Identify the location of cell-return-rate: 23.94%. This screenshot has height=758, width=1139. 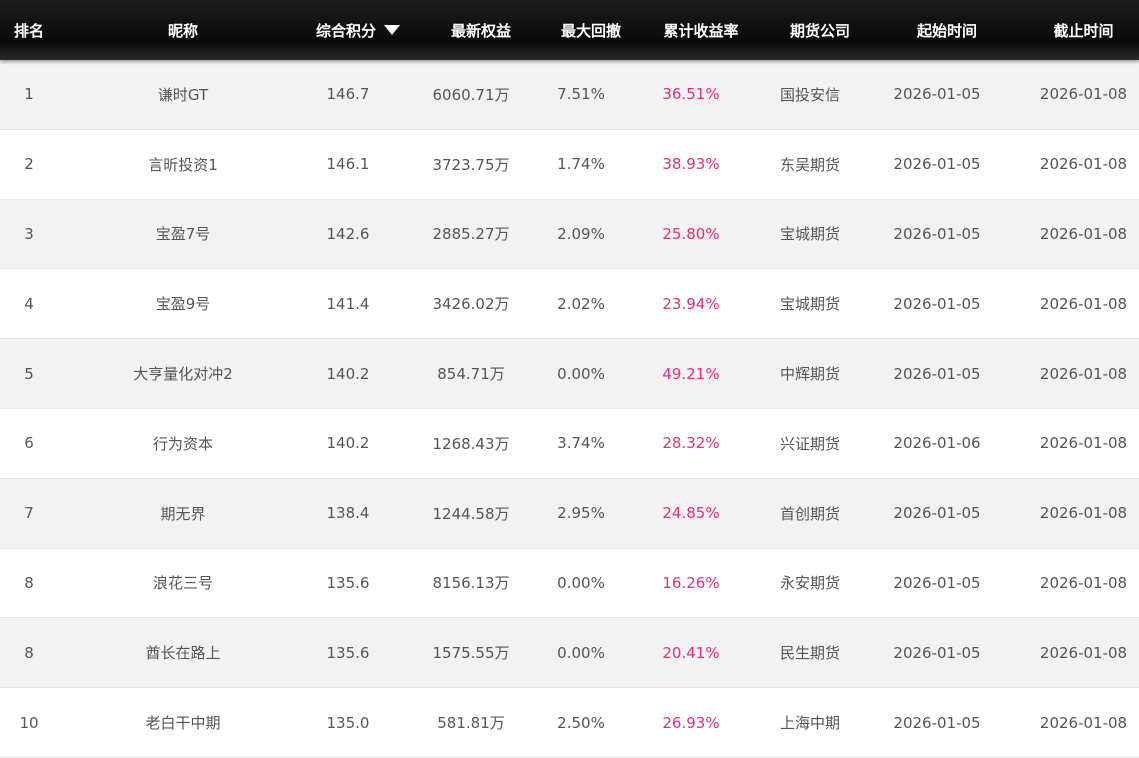
(691, 303).